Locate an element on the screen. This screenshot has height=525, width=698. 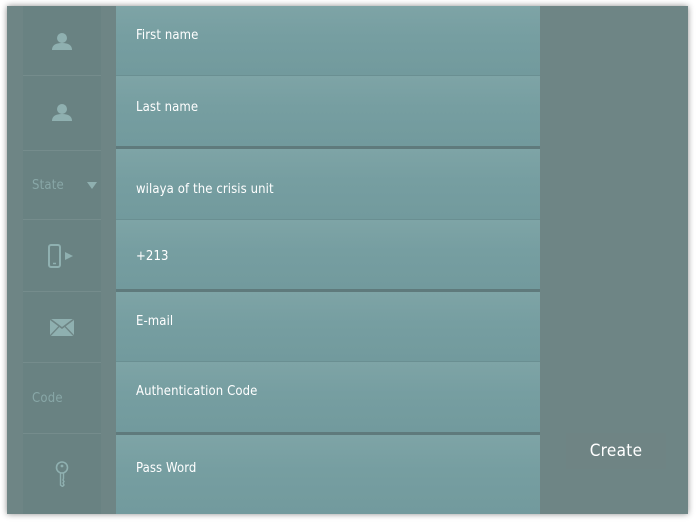
password-icon-cell is located at coordinates (62, 473).